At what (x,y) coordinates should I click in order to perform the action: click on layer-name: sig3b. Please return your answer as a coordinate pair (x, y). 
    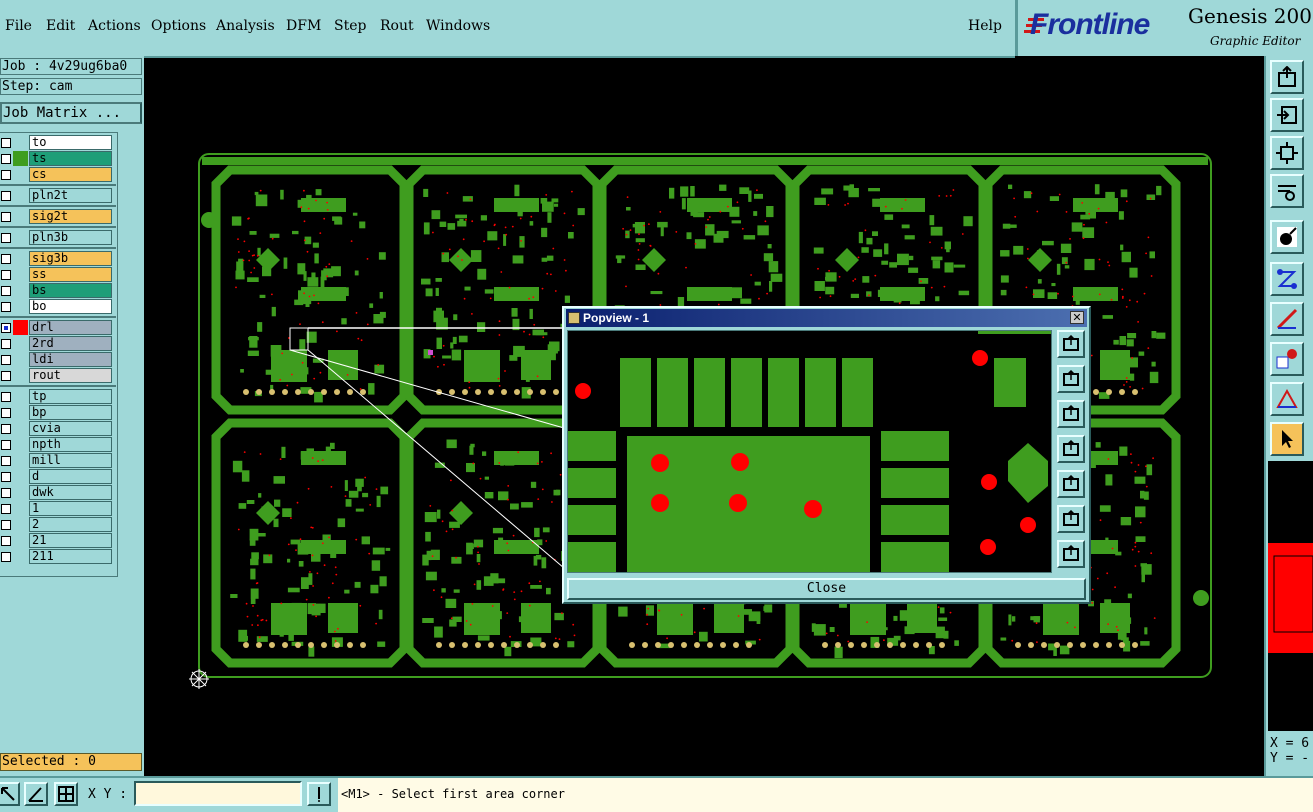
    Looking at the image, I should click on (70, 258).